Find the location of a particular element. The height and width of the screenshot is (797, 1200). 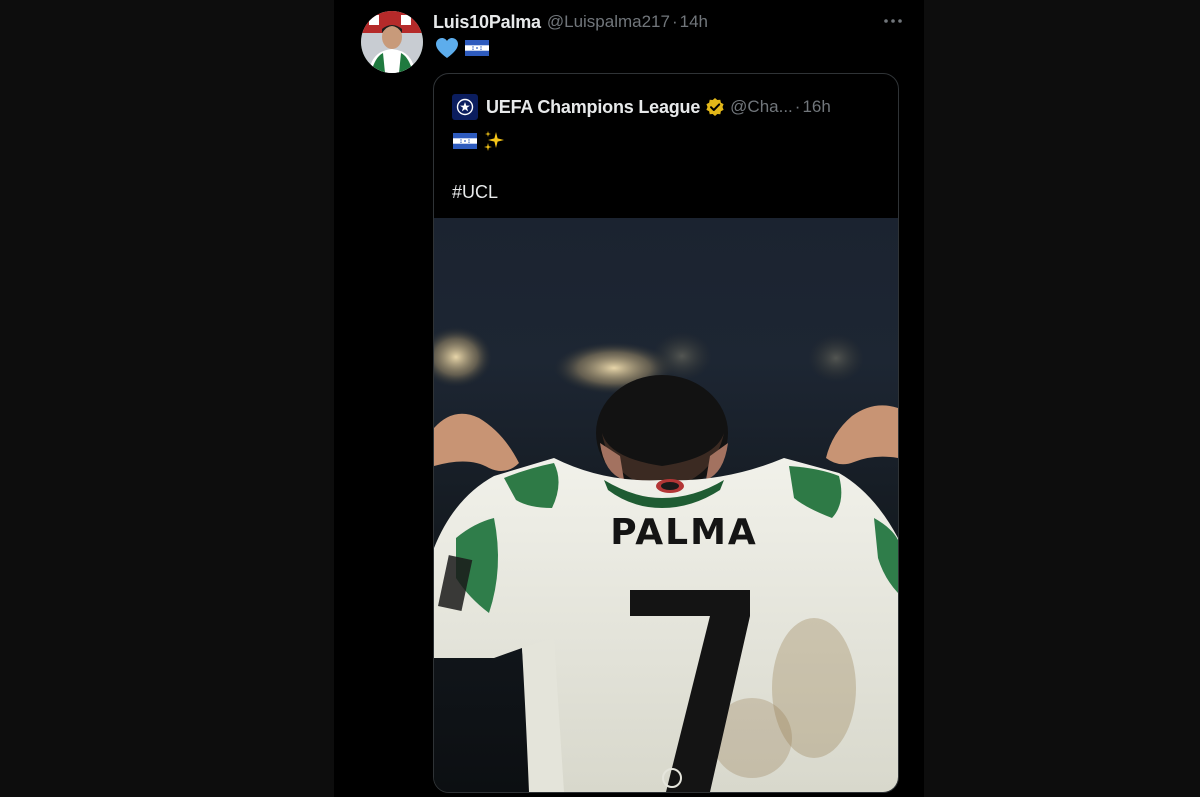

verified-badge-icon is located at coordinates (715, 107).